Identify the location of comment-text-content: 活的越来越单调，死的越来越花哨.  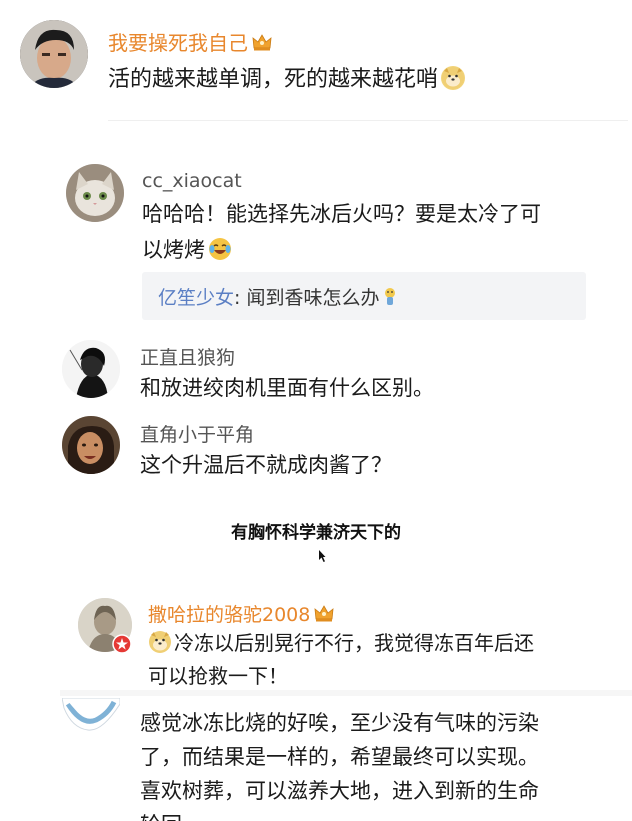
(273, 79).